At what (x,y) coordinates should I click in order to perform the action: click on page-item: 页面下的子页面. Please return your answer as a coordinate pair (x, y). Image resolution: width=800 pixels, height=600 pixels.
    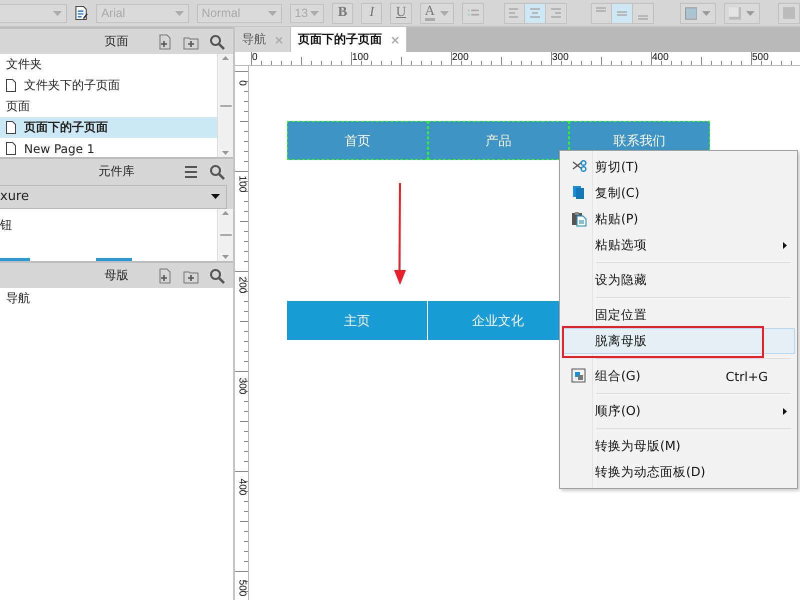
    Looking at the image, I should click on (108, 127).